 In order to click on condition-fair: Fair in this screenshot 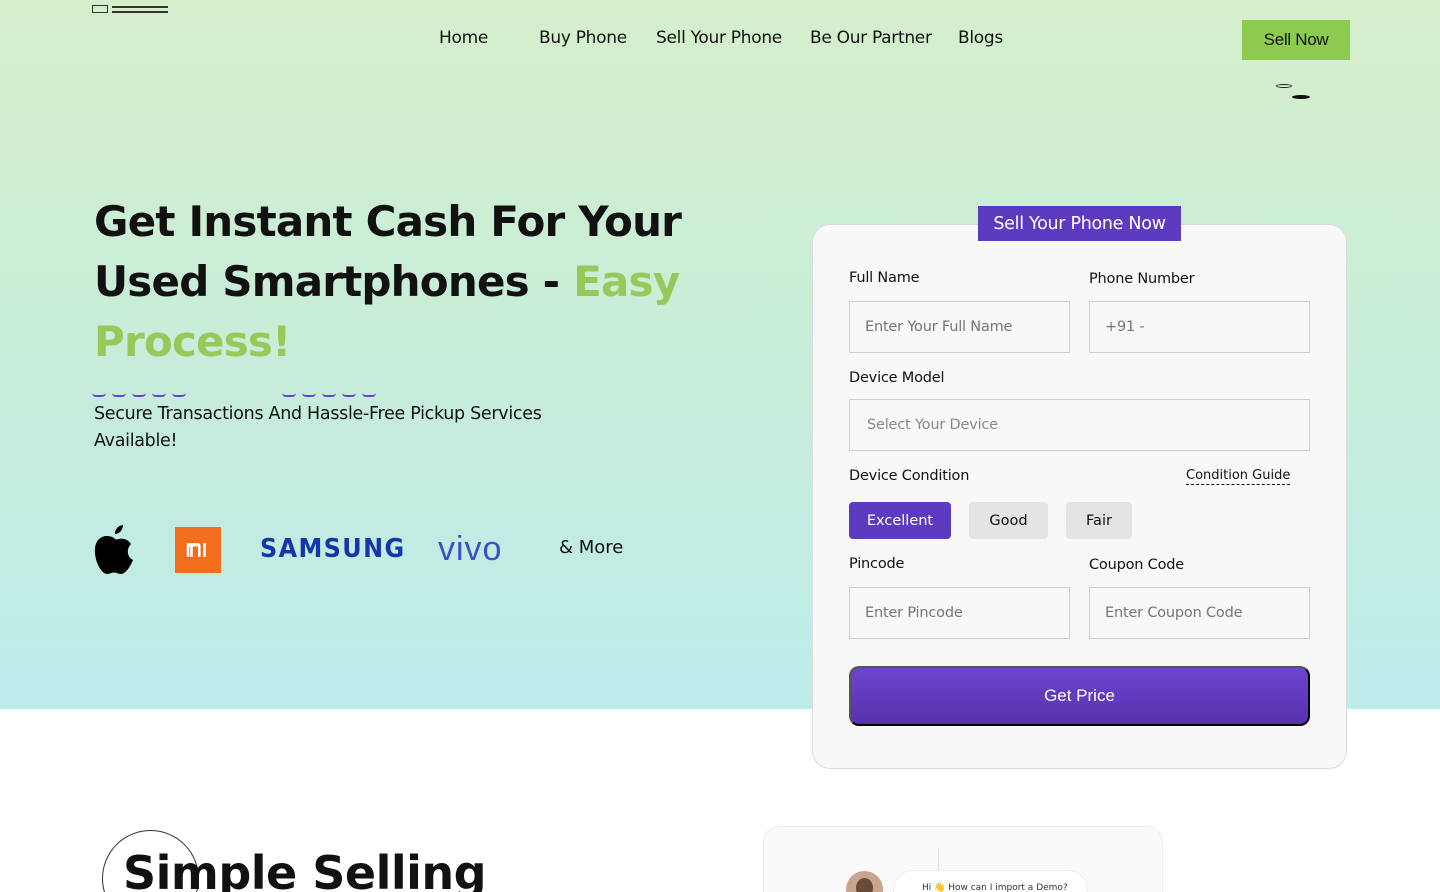, I will do `click(1099, 520)`.